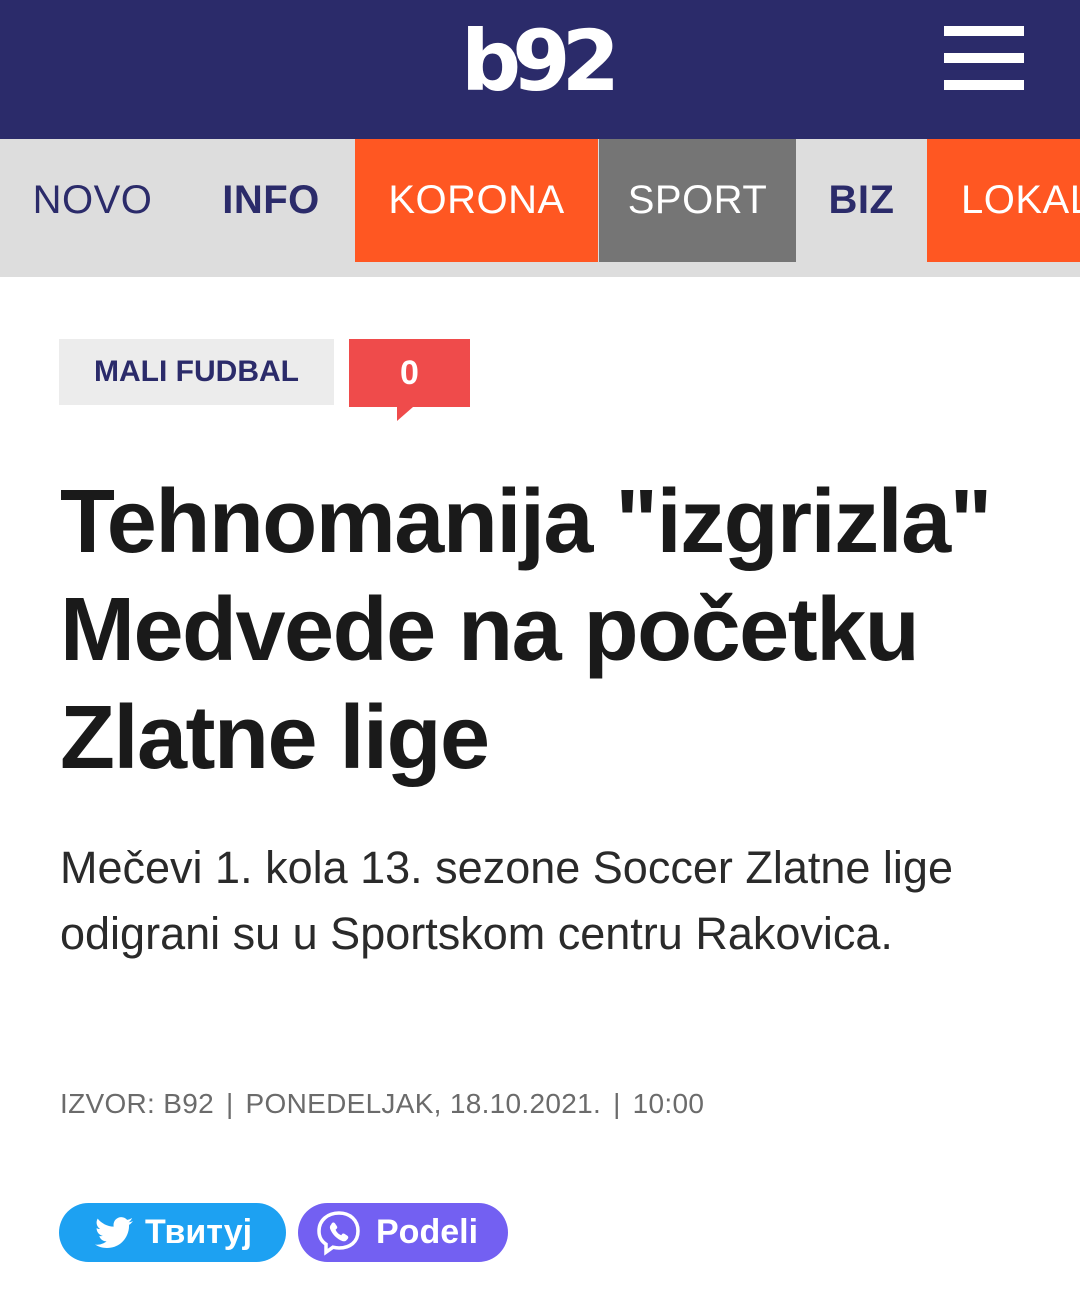 This screenshot has width=1080, height=1291. What do you see at coordinates (196, 372) in the screenshot?
I see `category-tag: MALI FUDBAL` at bounding box center [196, 372].